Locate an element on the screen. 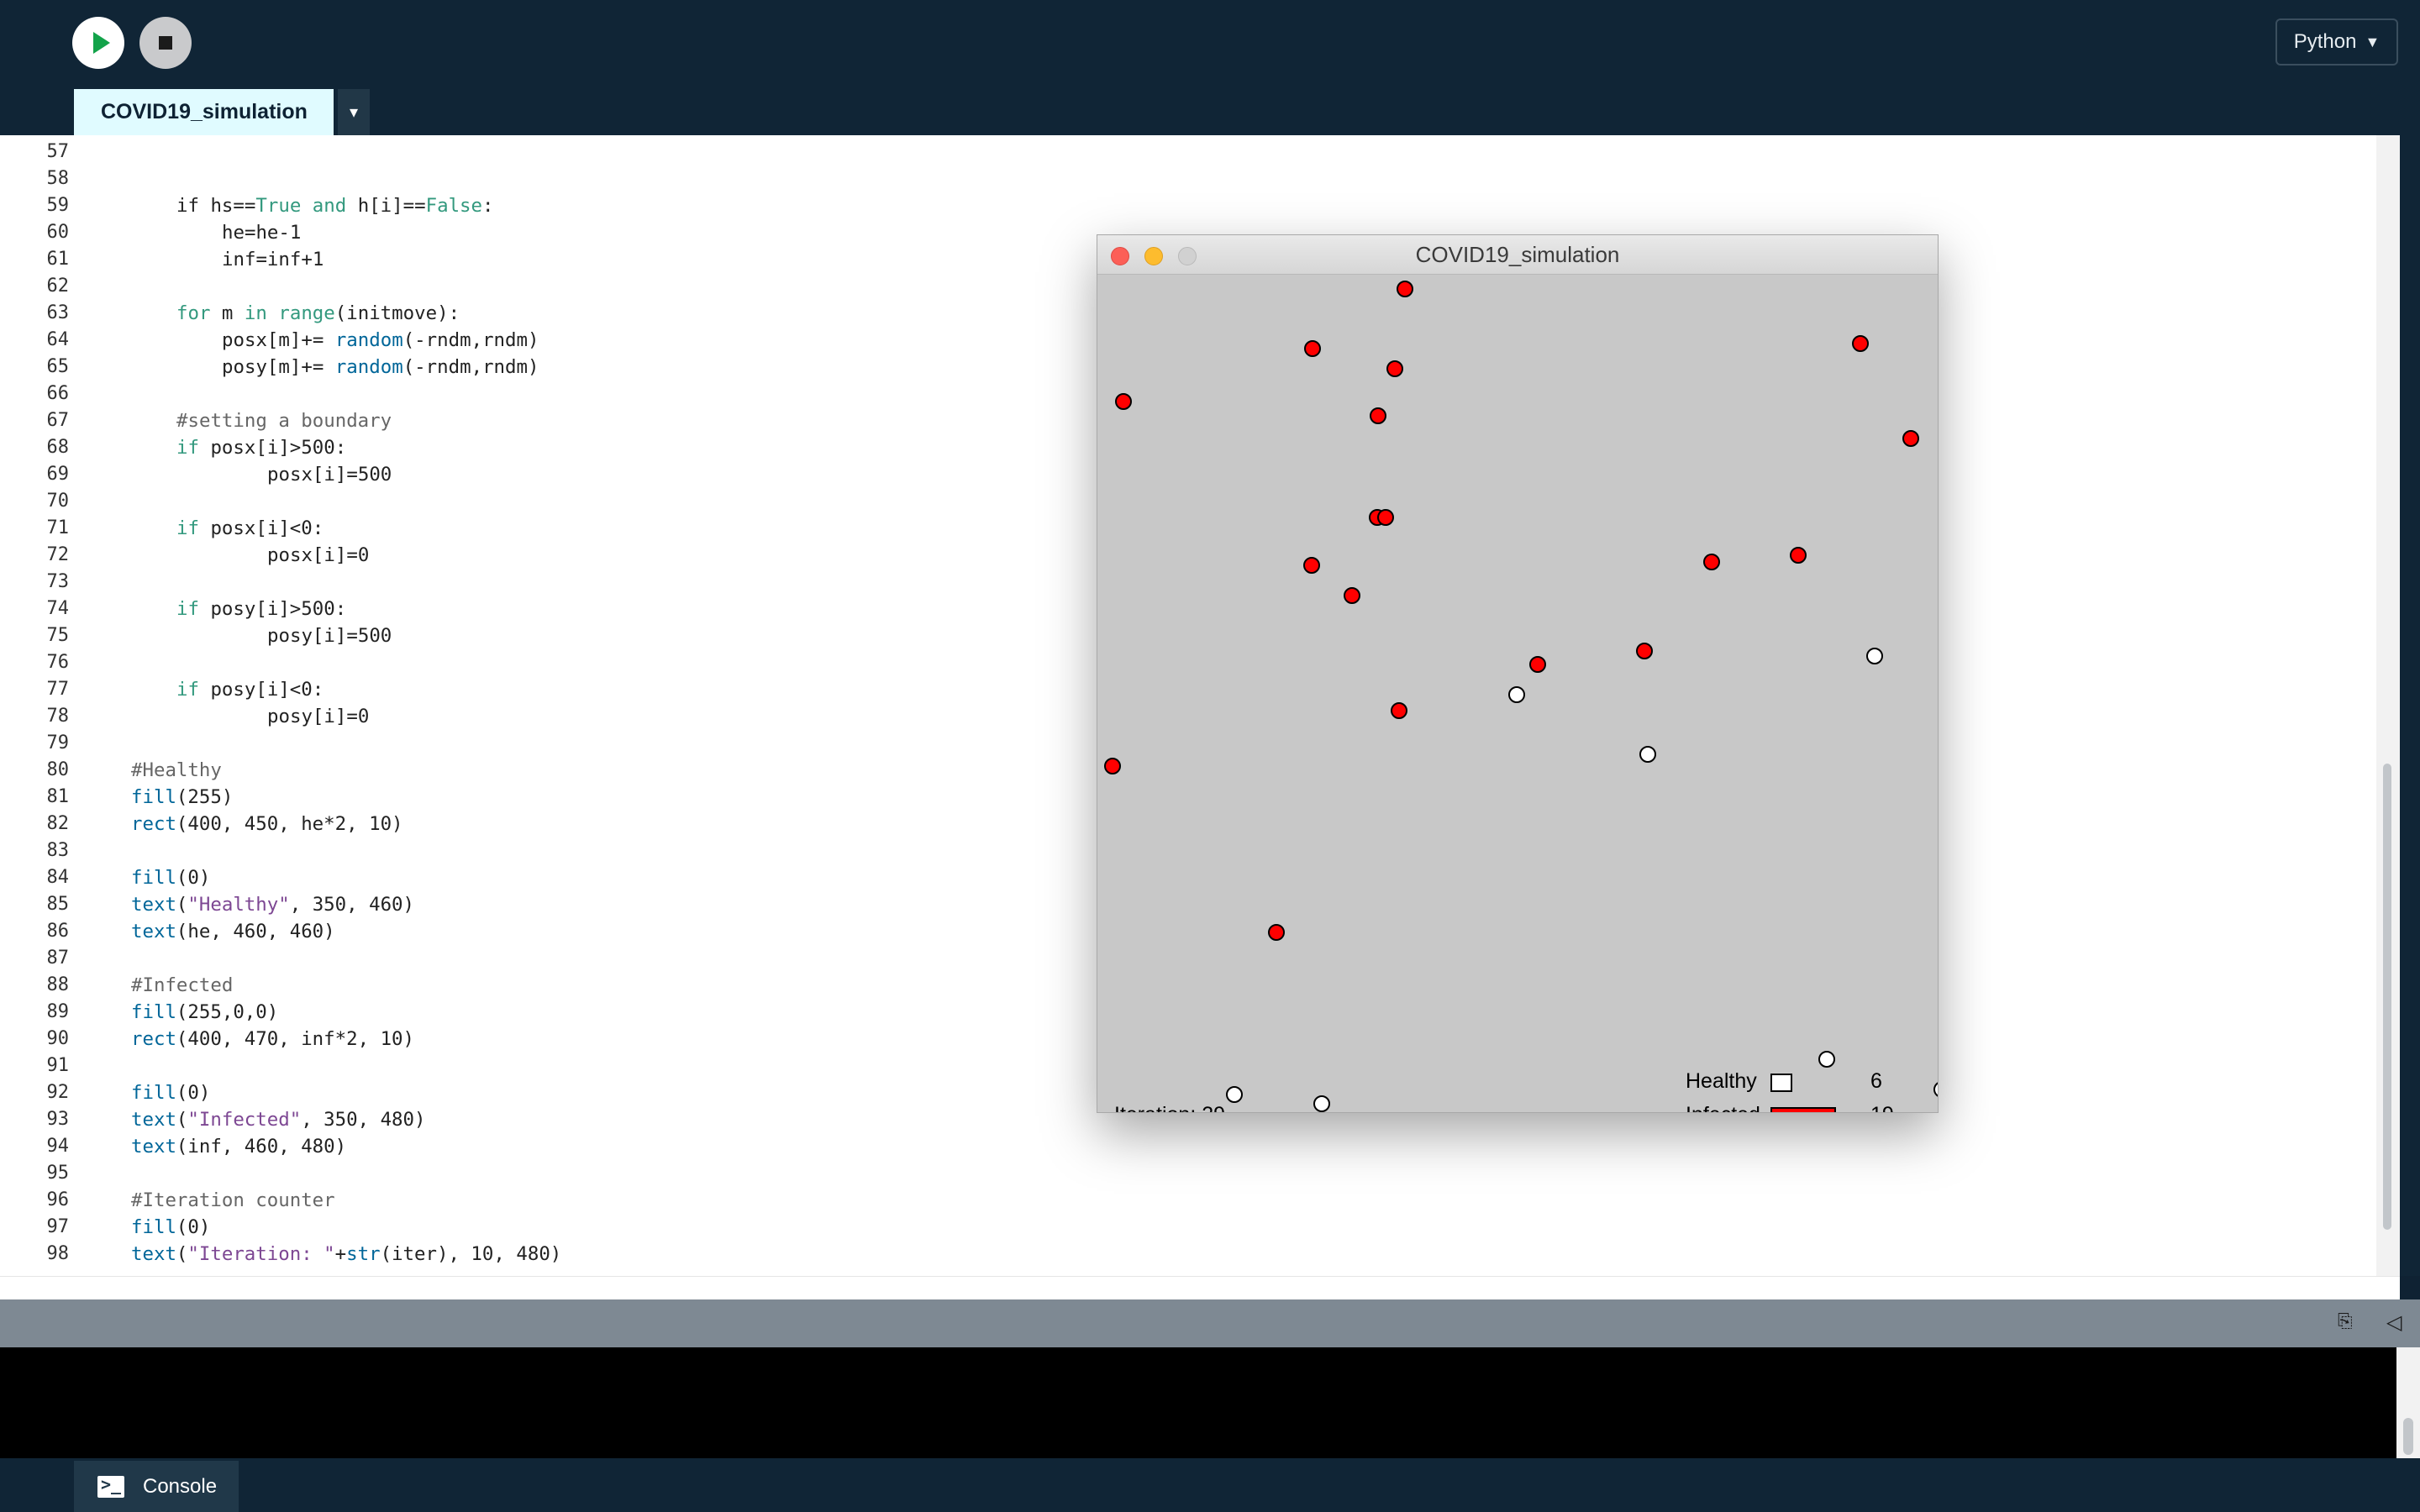 This screenshot has width=2420, height=1512. footer-bar: >_ Console is located at coordinates (1210, 1485).